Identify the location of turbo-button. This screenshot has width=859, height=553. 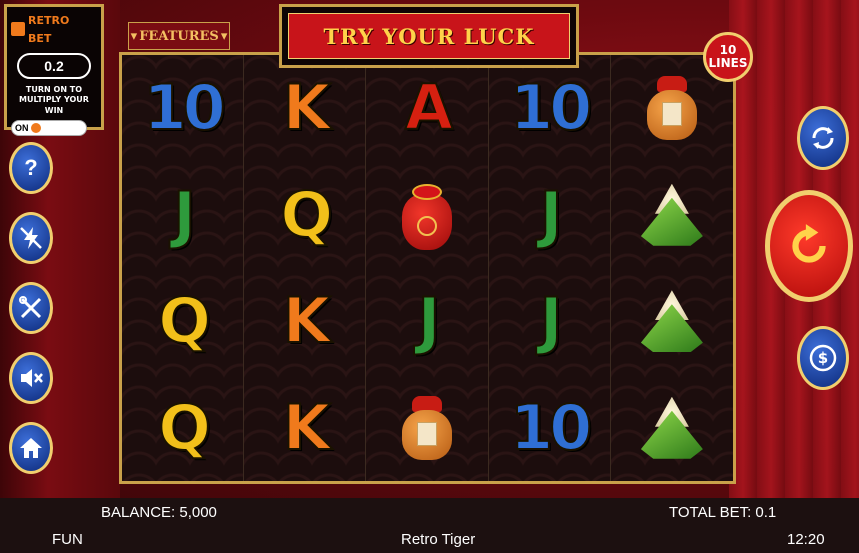
(31, 238).